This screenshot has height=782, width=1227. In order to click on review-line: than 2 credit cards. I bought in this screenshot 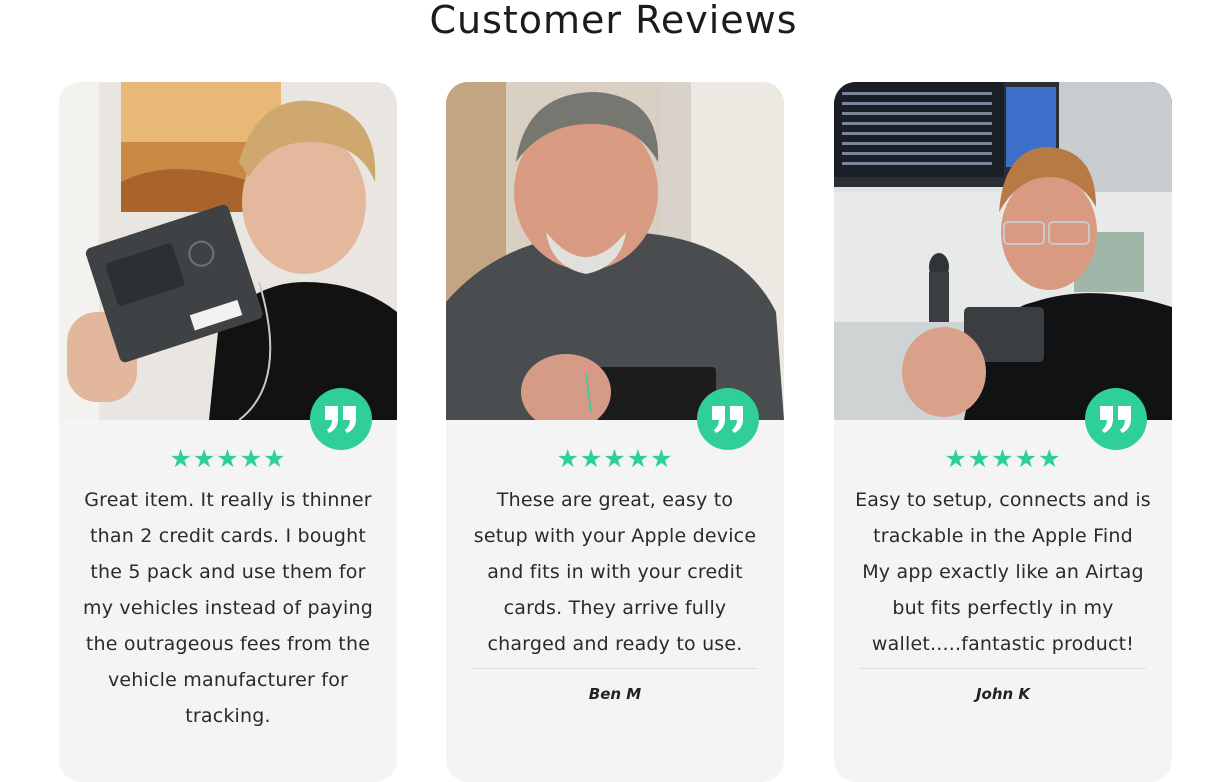, I will do `click(228, 536)`.